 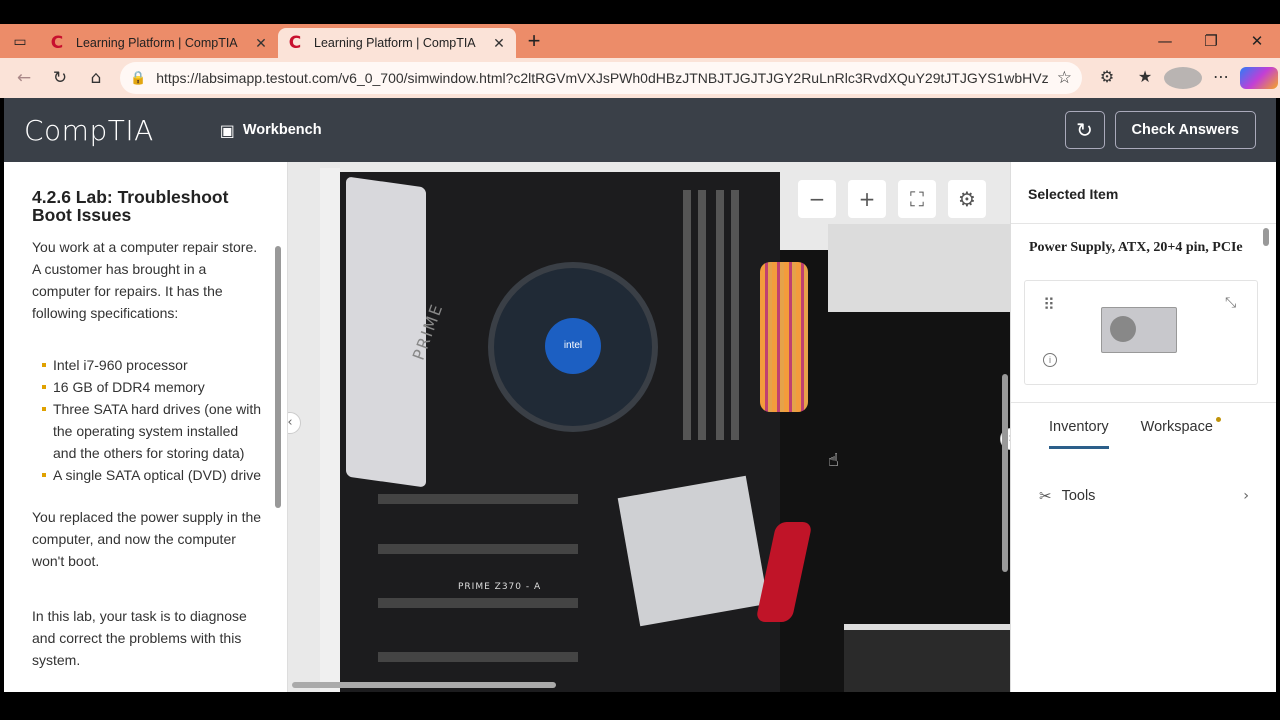 I want to click on screen-bottom-bar, so click(x=640, y=706).